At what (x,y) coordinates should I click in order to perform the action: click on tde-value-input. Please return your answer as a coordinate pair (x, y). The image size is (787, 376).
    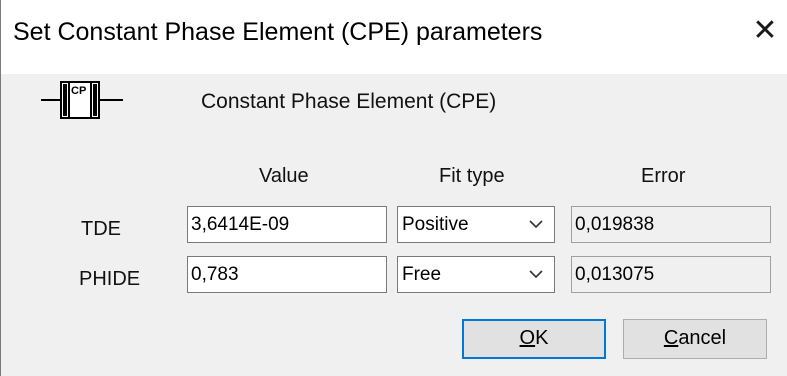
    Looking at the image, I should click on (287, 224).